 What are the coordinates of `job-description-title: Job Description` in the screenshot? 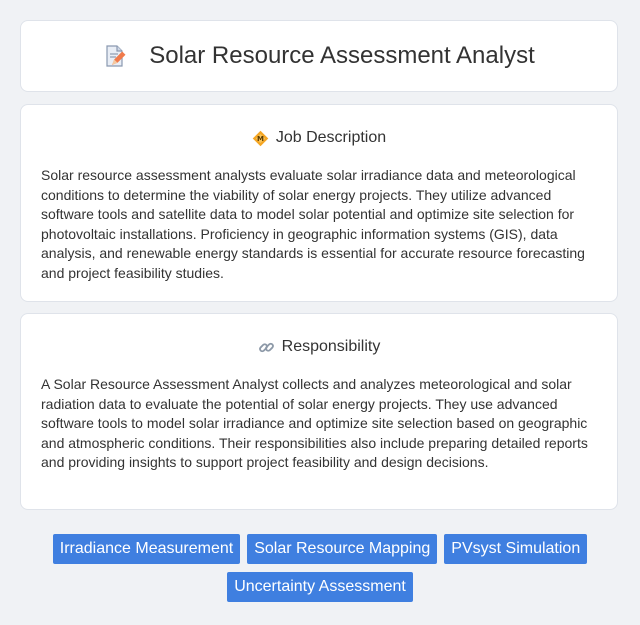 It's located at (331, 137).